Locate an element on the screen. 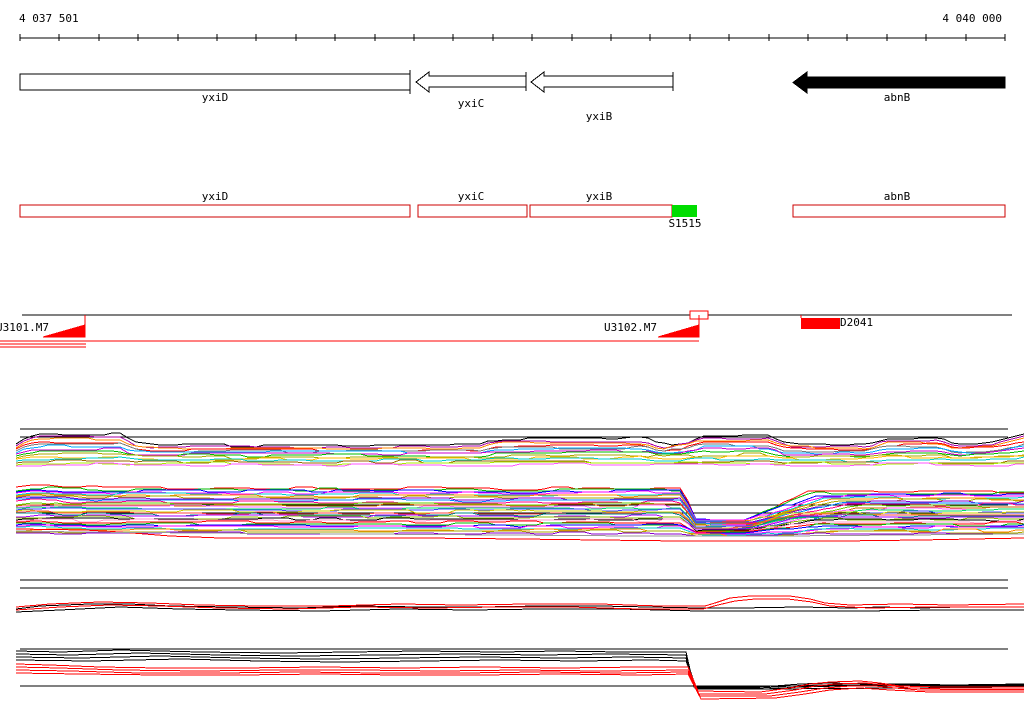 Image resolution: width=1024 pixels, height=714 pixels. gene-box-label-yxiB: yxiB is located at coordinates (599, 196).